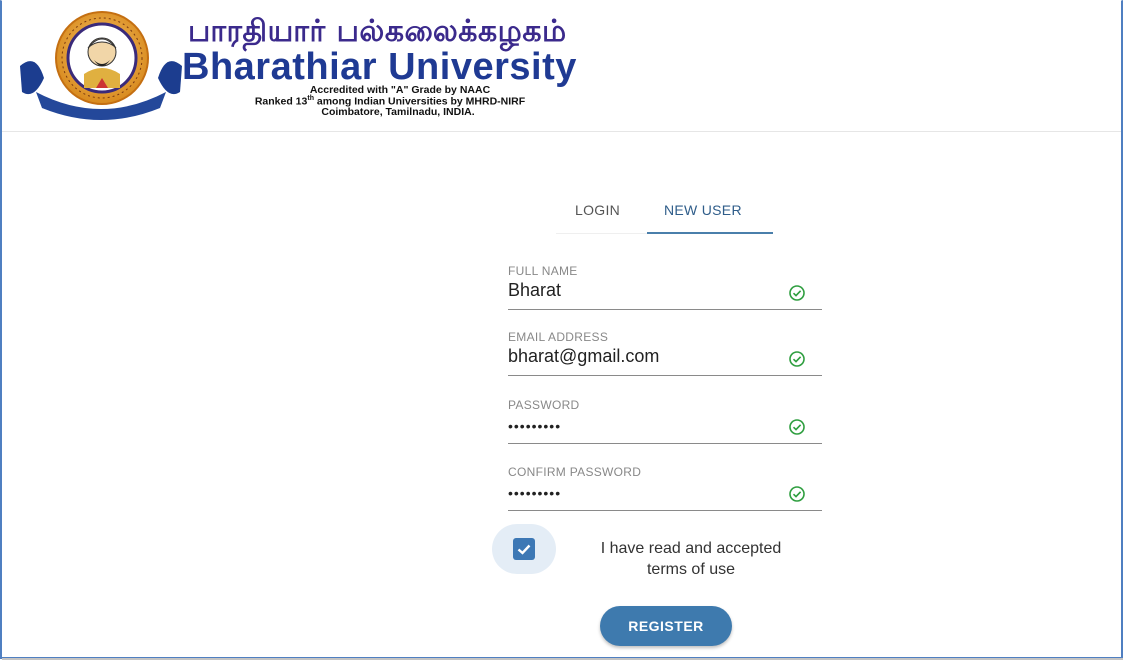  Describe the element at coordinates (691, 559) in the screenshot. I see `terms-label: I have read and accepted terms of use` at that location.